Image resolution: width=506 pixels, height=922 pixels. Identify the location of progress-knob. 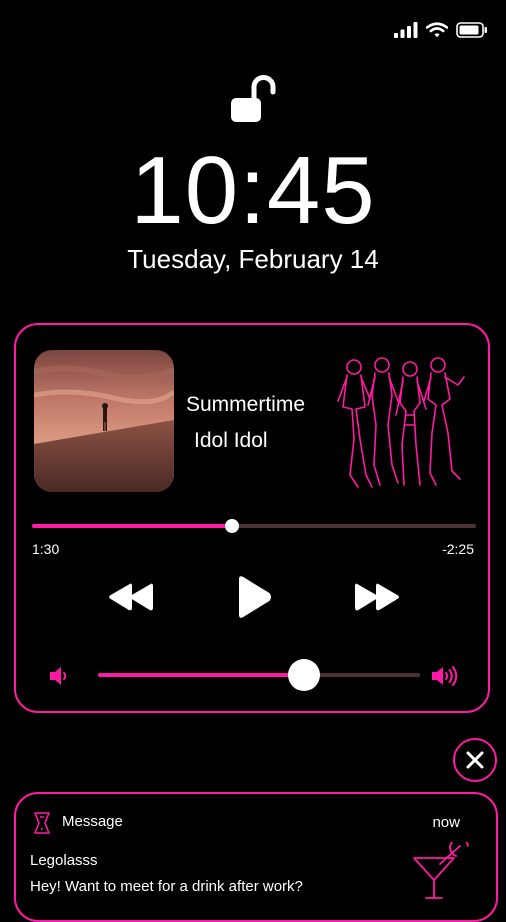
(231, 526).